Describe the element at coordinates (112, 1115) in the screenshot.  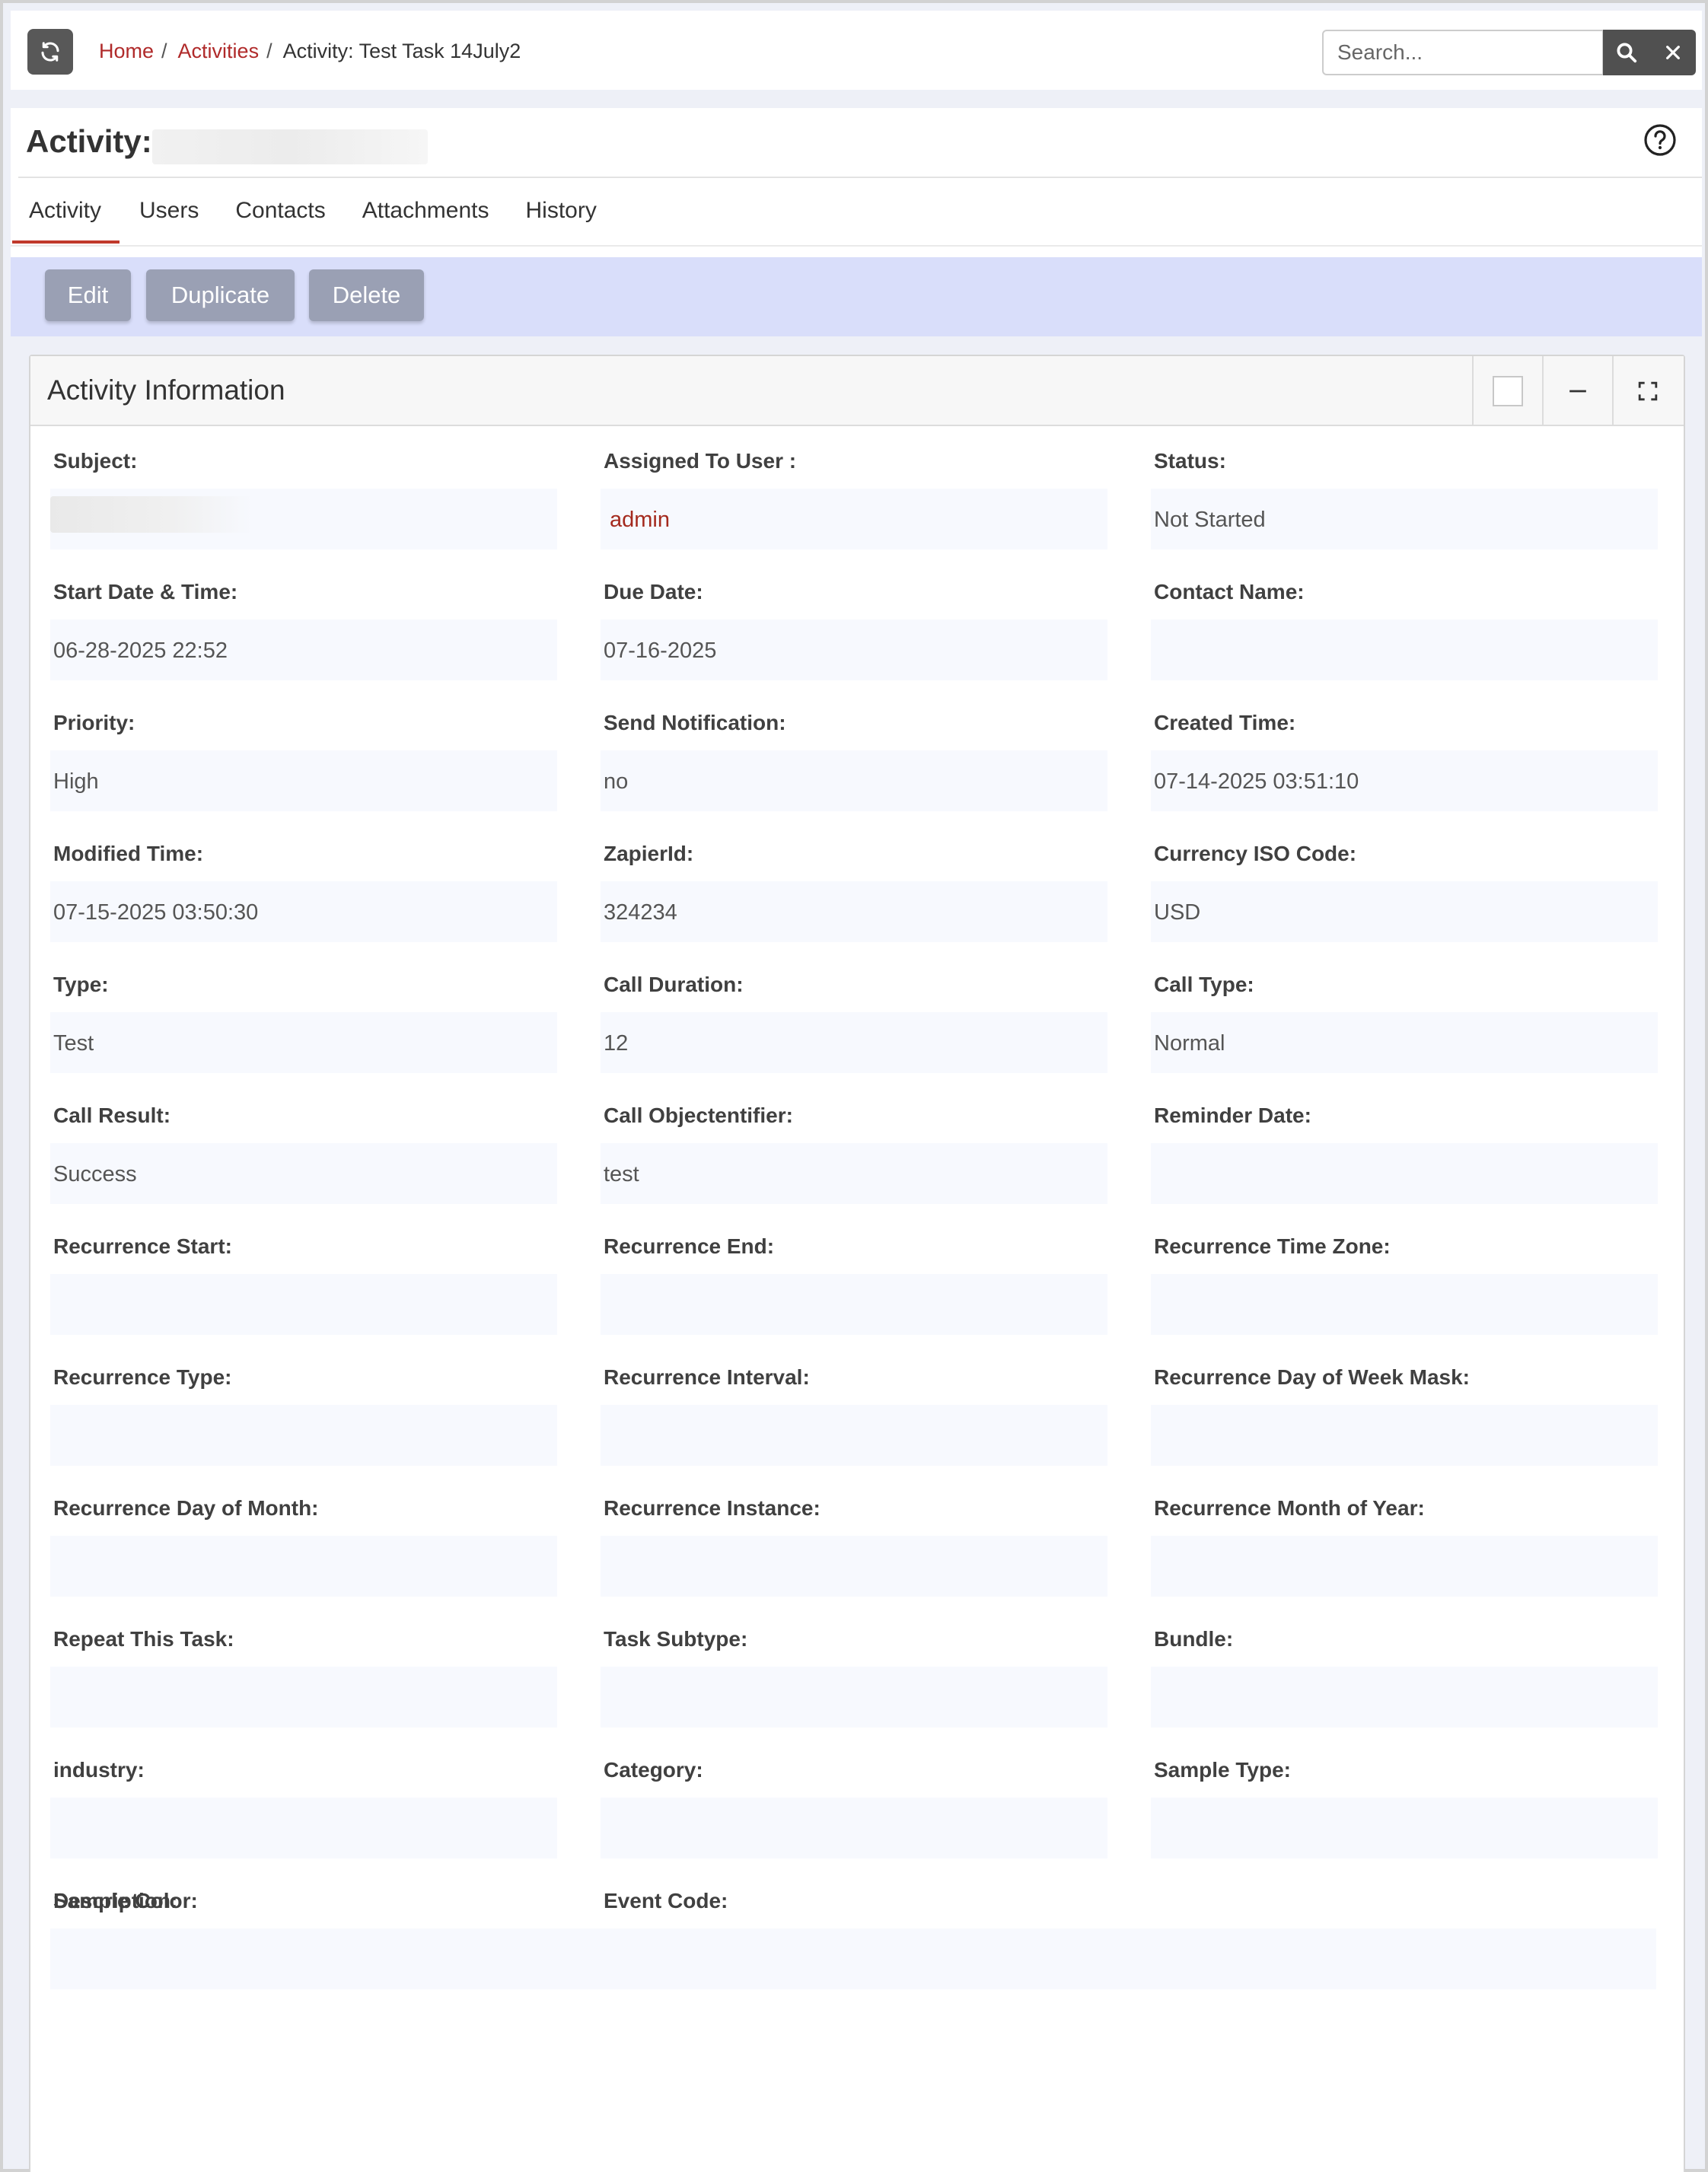
I see `field-label: Call Result:` at that location.